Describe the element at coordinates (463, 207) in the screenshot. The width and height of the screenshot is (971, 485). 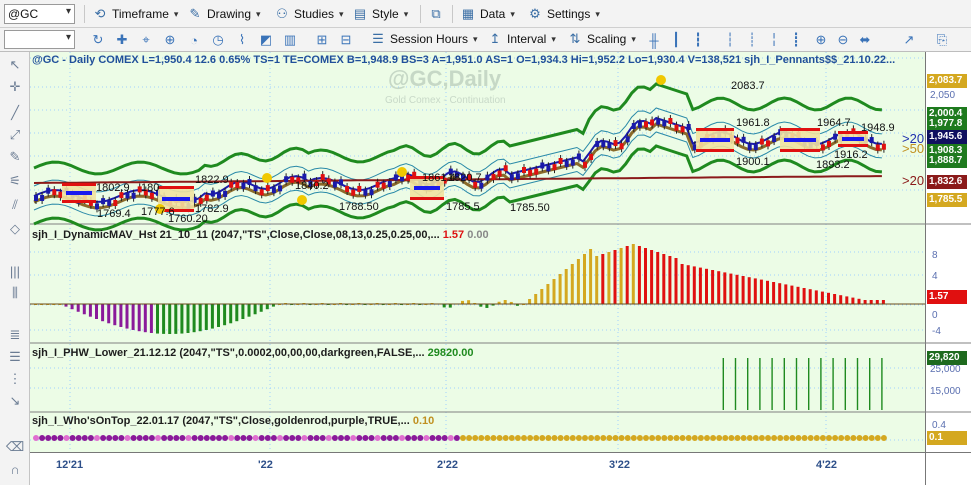
I see `price-annotation: 1785.5` at that location.